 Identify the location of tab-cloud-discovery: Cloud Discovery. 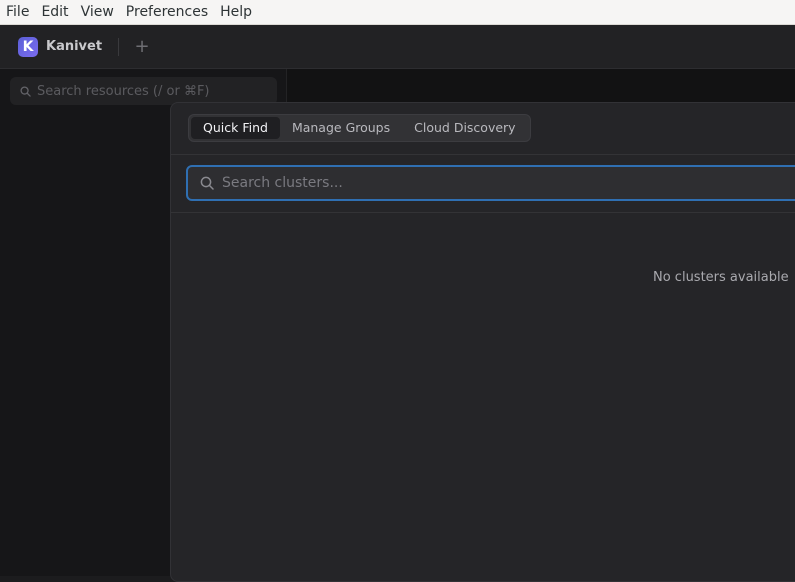
(464, 128).